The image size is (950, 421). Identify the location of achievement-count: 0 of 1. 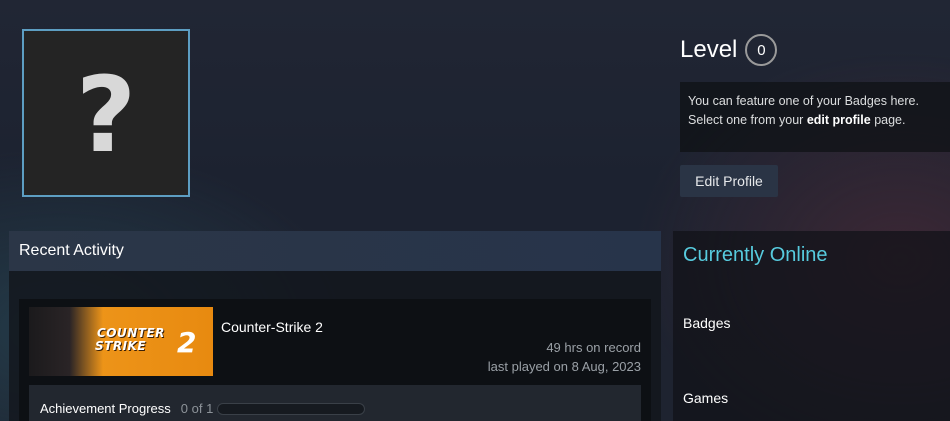
(197, 408).